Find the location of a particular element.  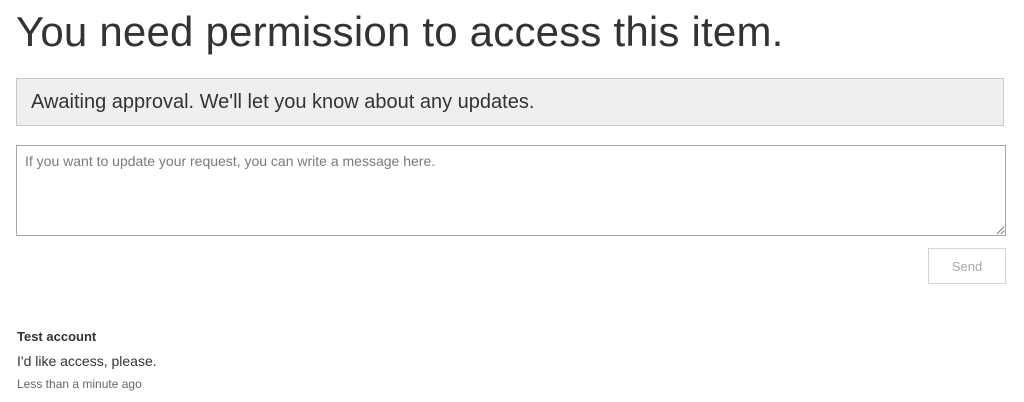

send-button: Send is located at coordinates (967, 266).